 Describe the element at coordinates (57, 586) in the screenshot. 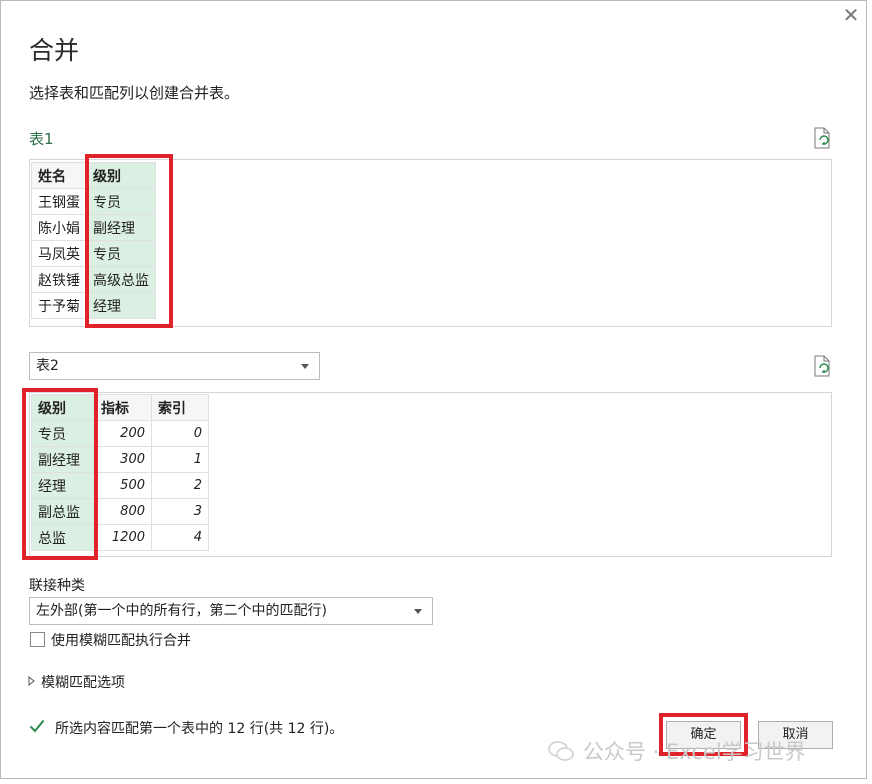

I see `join-kind-label: 联接种类` at that location.